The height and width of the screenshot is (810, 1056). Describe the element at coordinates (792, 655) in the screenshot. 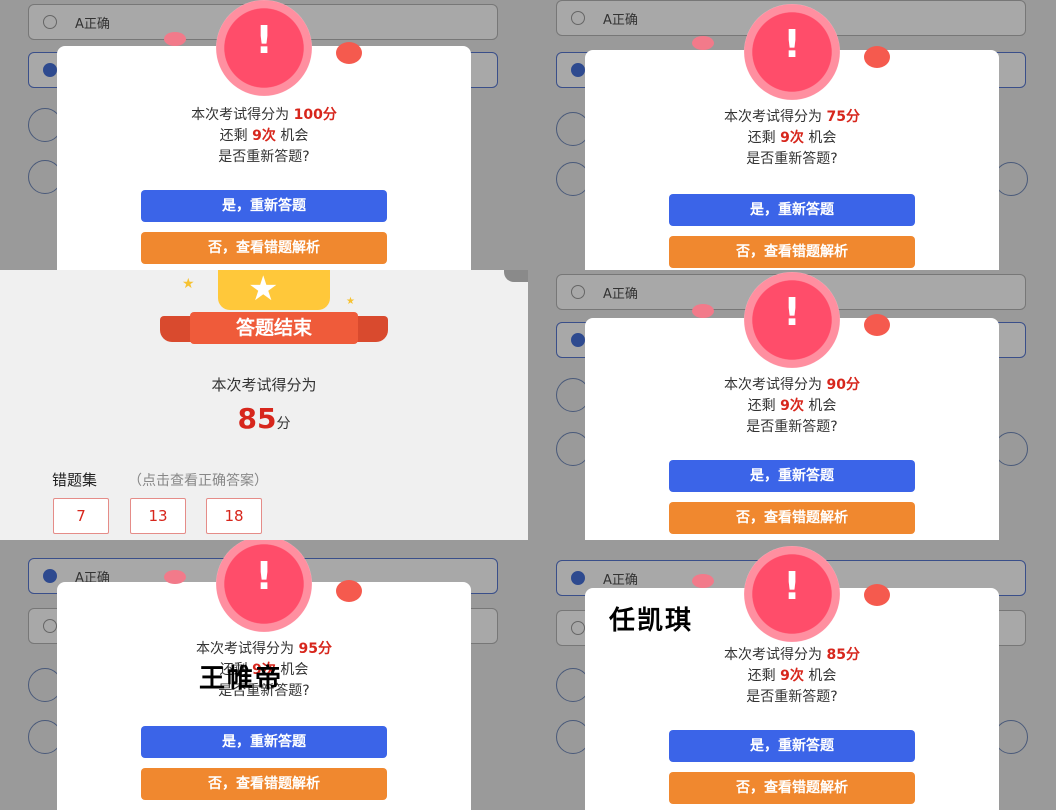

I see `score-line: 本次考试得分为 85分` at that location.